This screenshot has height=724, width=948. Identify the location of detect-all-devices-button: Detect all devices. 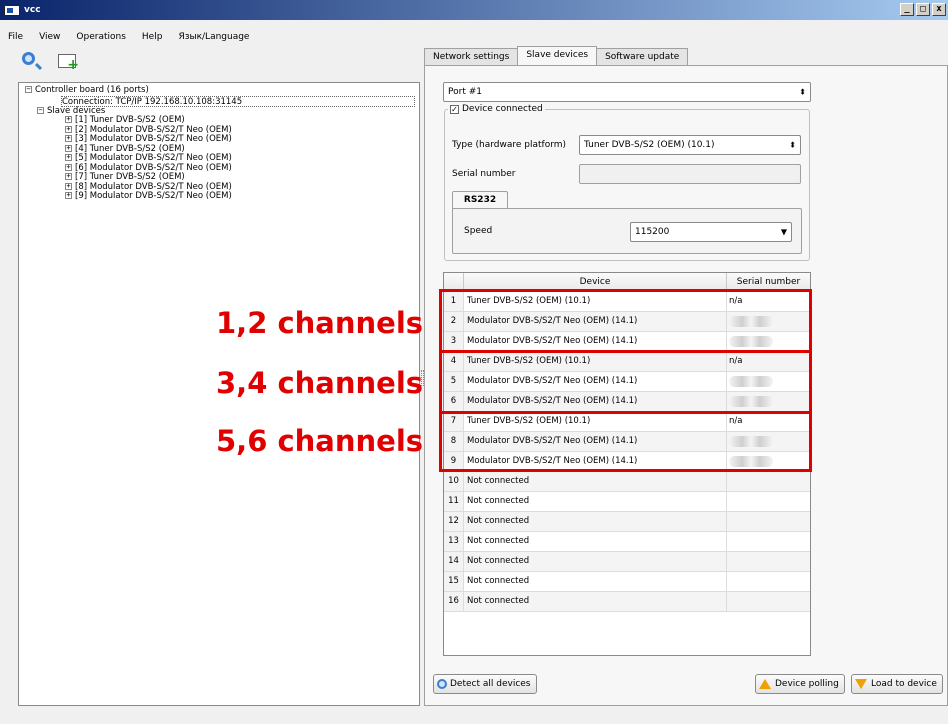
(485, 684).